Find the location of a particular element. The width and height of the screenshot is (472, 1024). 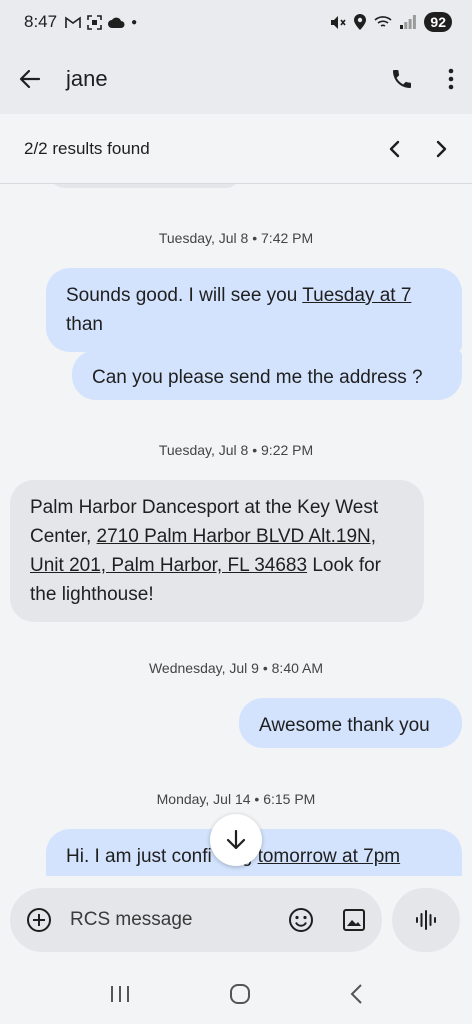

voice-message-button is located at coordinates (426, 920).